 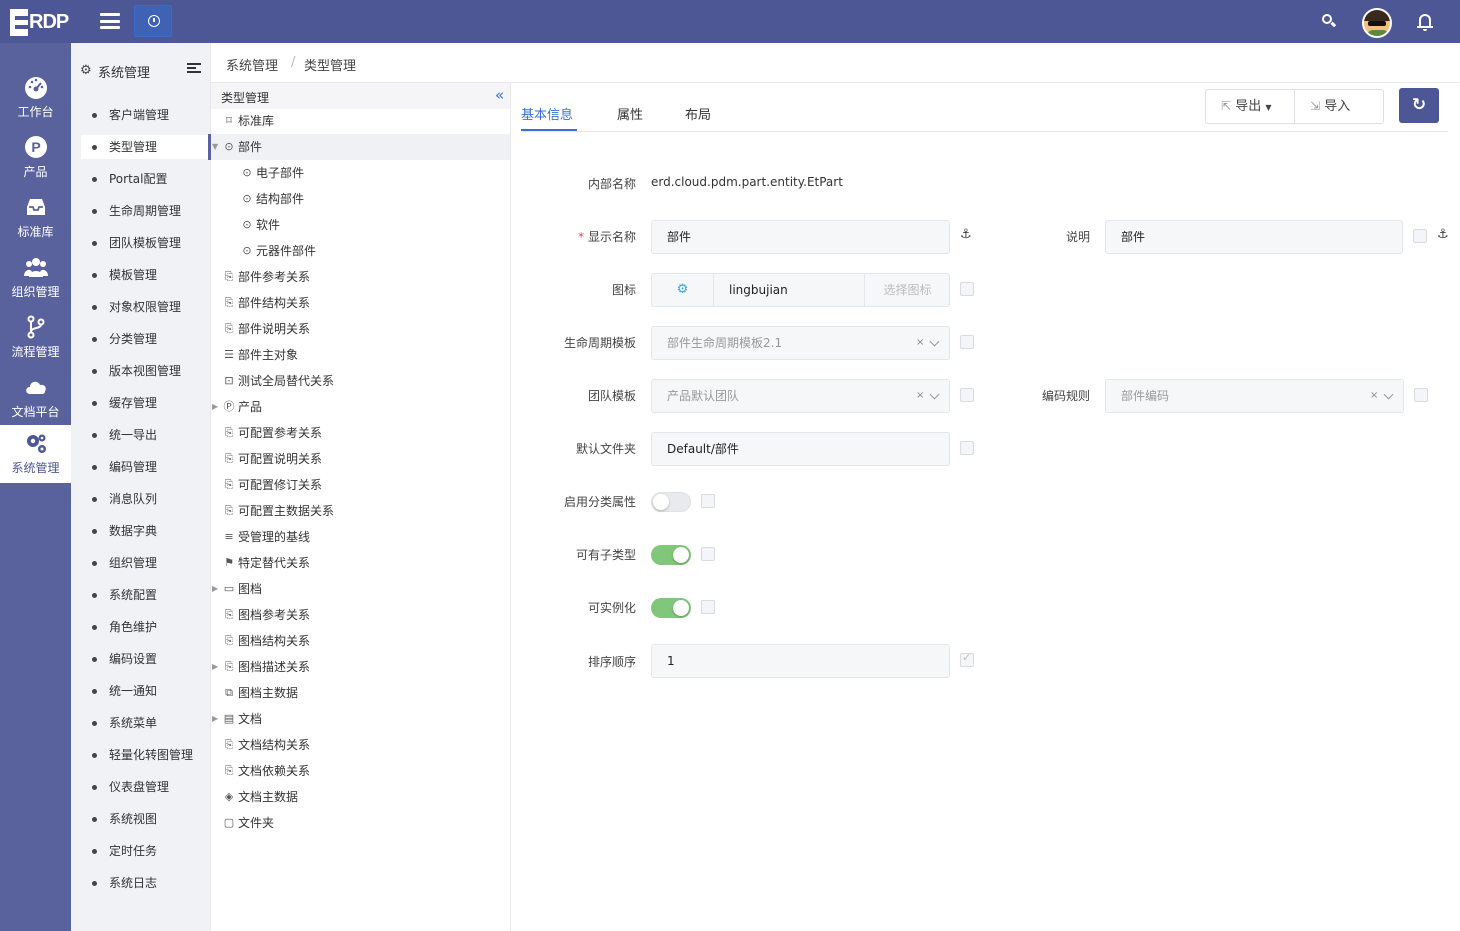 What do you see at coordinates (360, 433) in the screenshot?
I see `tree-node: ⎘ 可配置参考关系` at bounding box center [360, 433].